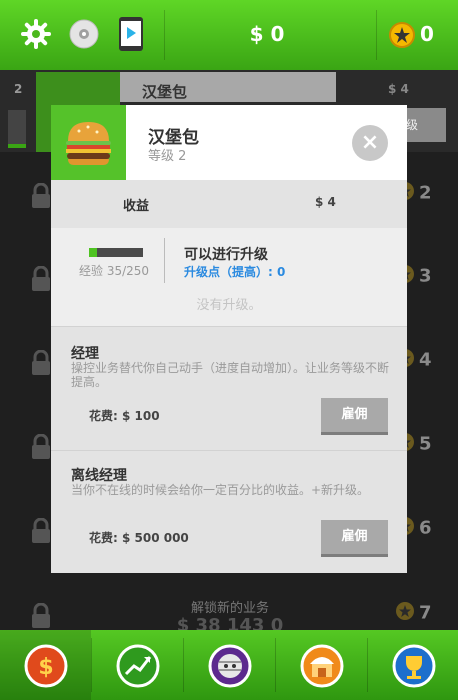 The image size is (458, 700). I want to click on tab-business: $, so click(45, 665).